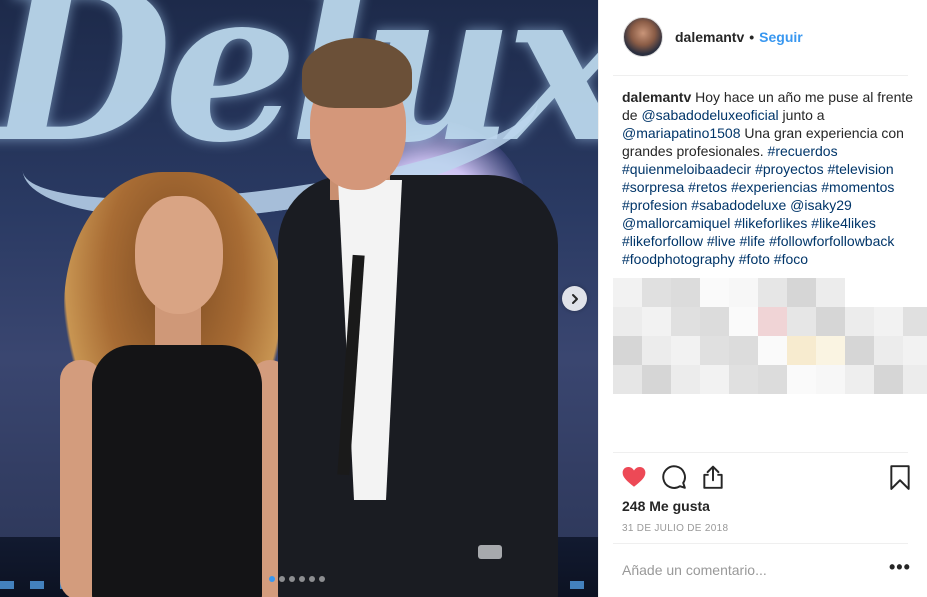  I want to click on share-icon, so click(713, 477).